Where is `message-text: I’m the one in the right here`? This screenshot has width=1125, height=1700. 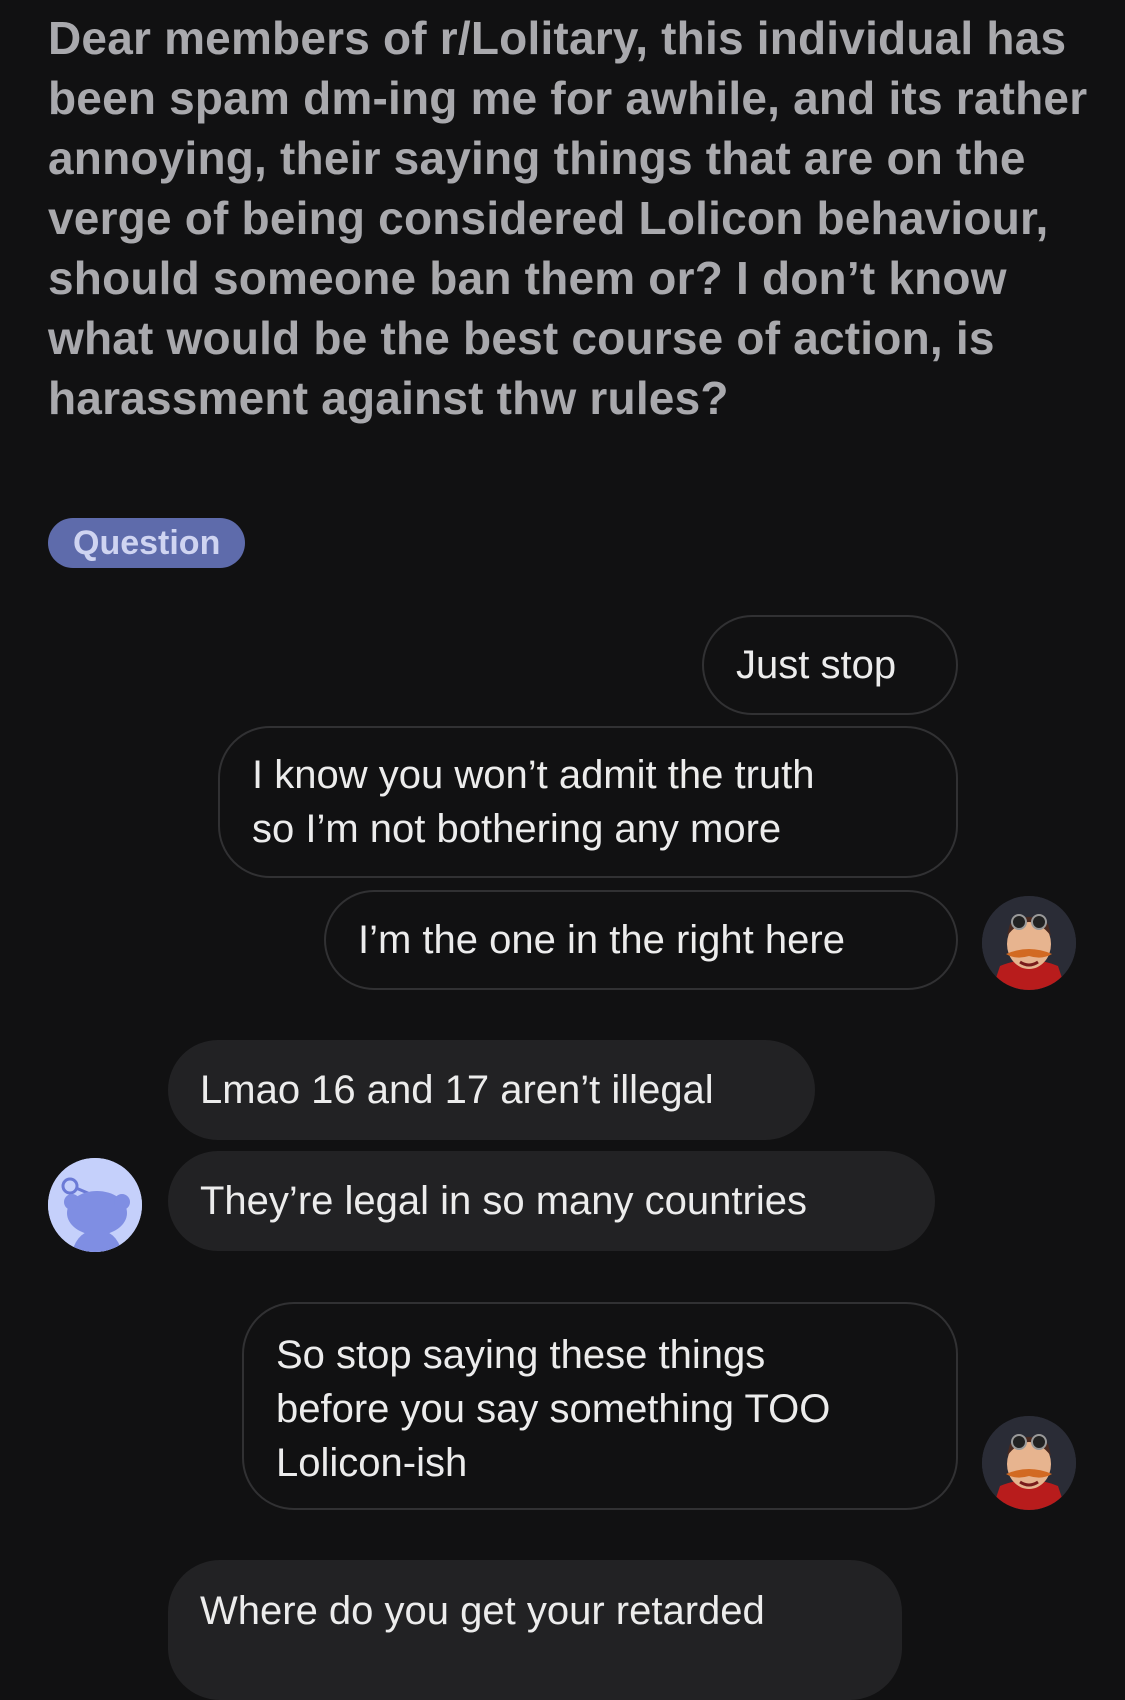
message-text: I’m the one in the right here is located at coordinates (601, 940).